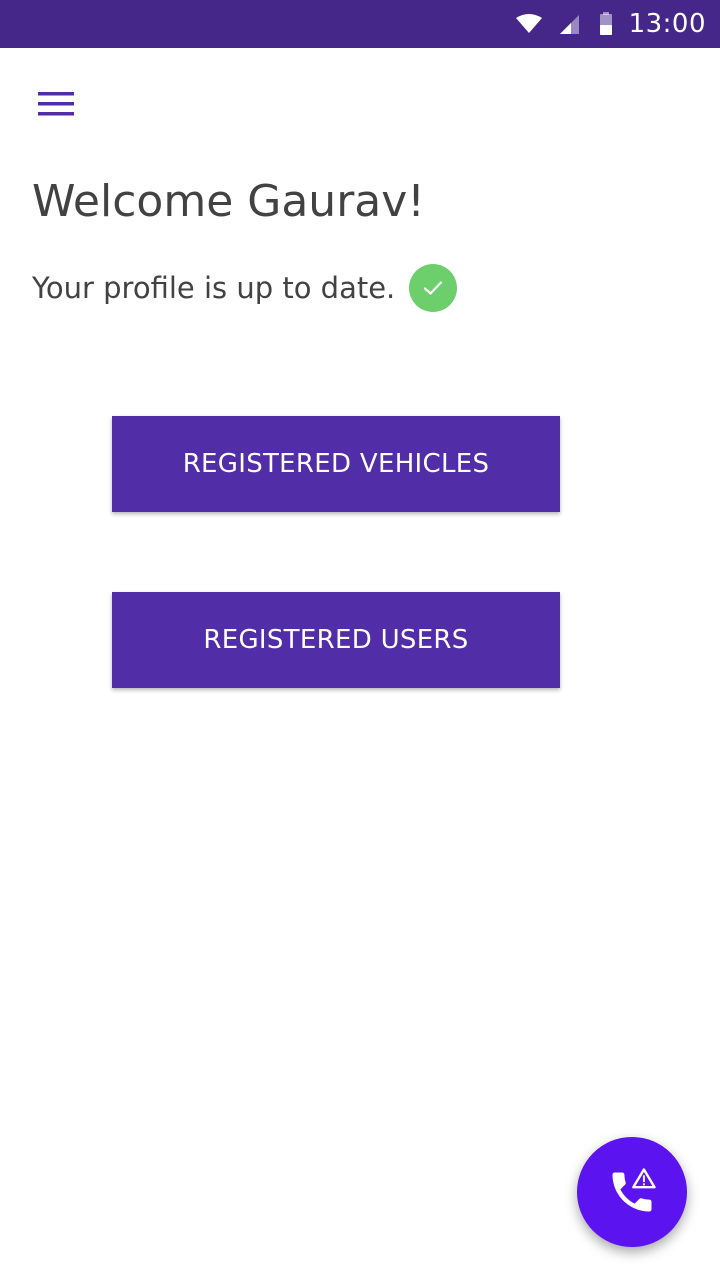 The height and width of the screenshot is (1280, 720). I want to click on check-circle-icon, so click(433, 288).